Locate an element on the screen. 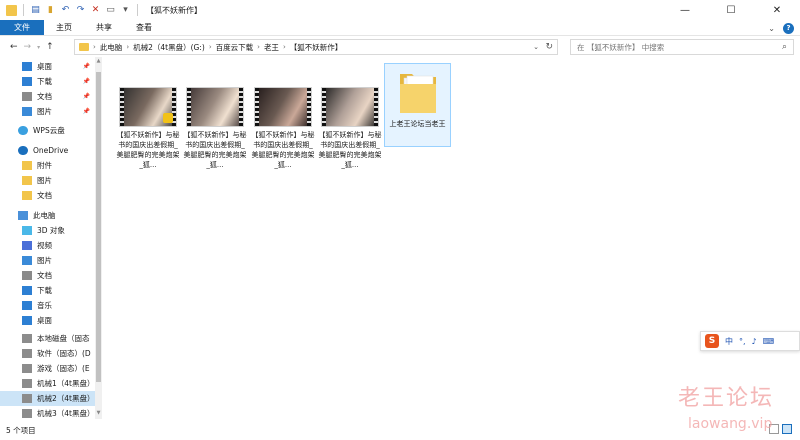  rename-icon: ▭ is located at coordinates (110, 10).